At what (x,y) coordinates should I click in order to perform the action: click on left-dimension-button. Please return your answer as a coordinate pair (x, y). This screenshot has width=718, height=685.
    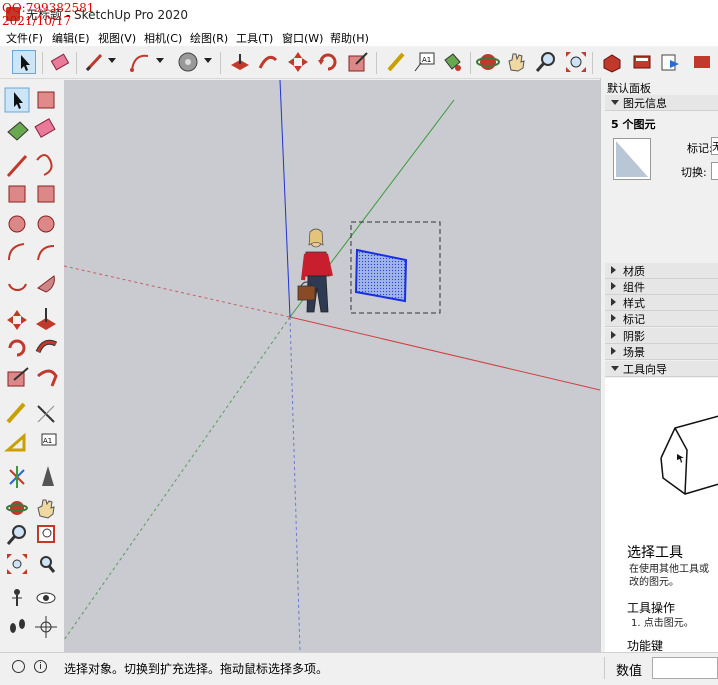
    Looking at the image, I should click on (46, 414).